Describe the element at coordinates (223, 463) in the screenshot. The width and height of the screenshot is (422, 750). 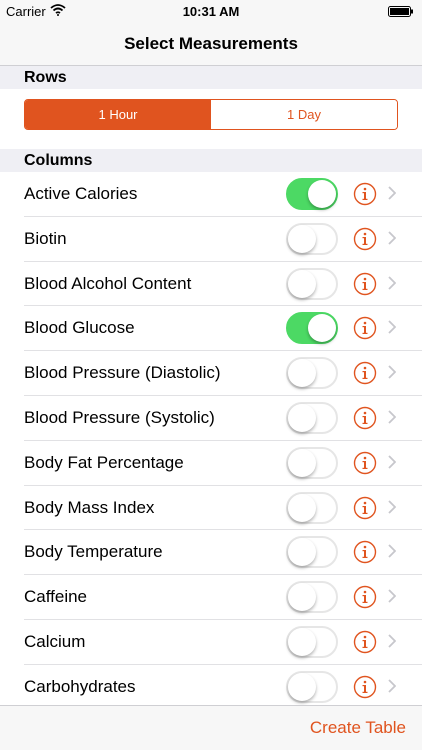
I see `list-item: Body Fat Percentage` at that location.